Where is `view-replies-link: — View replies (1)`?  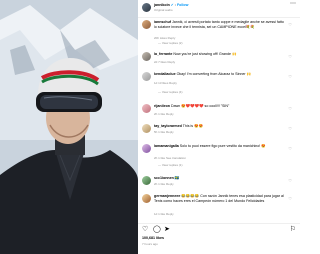 view-replies-link: — View replies (1) is located at coordinates (170, 165).